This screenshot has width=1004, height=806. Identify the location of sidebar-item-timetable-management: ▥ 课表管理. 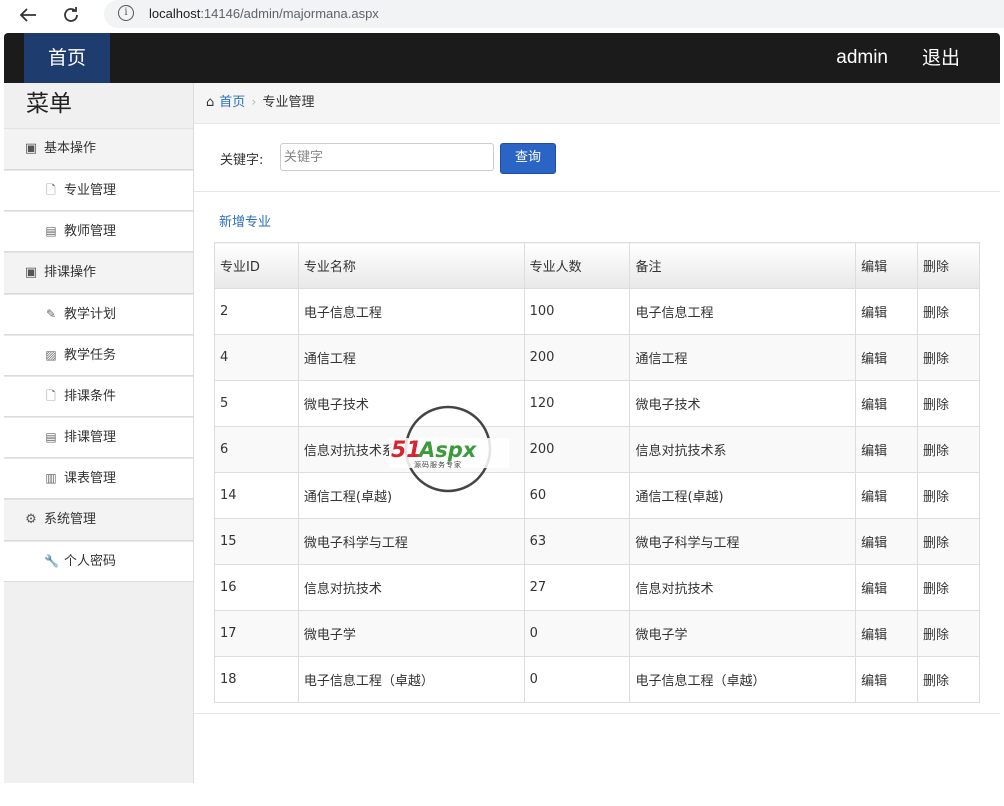
(98, 478).